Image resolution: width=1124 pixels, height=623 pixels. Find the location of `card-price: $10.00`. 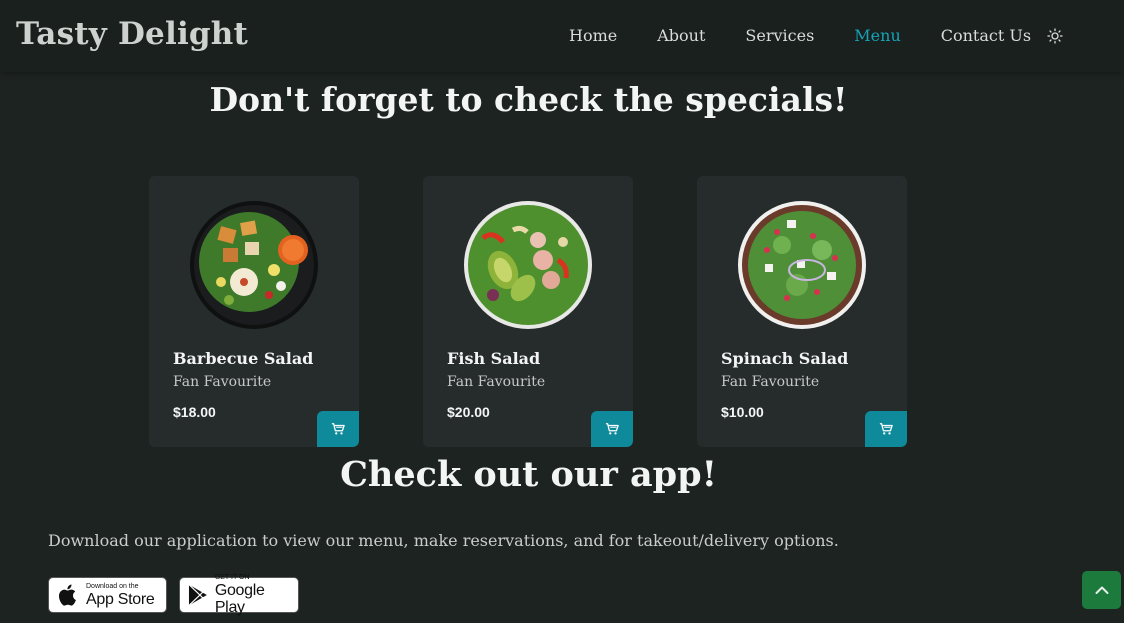

card-price: $10.00 is located at coordinates (742, 412).